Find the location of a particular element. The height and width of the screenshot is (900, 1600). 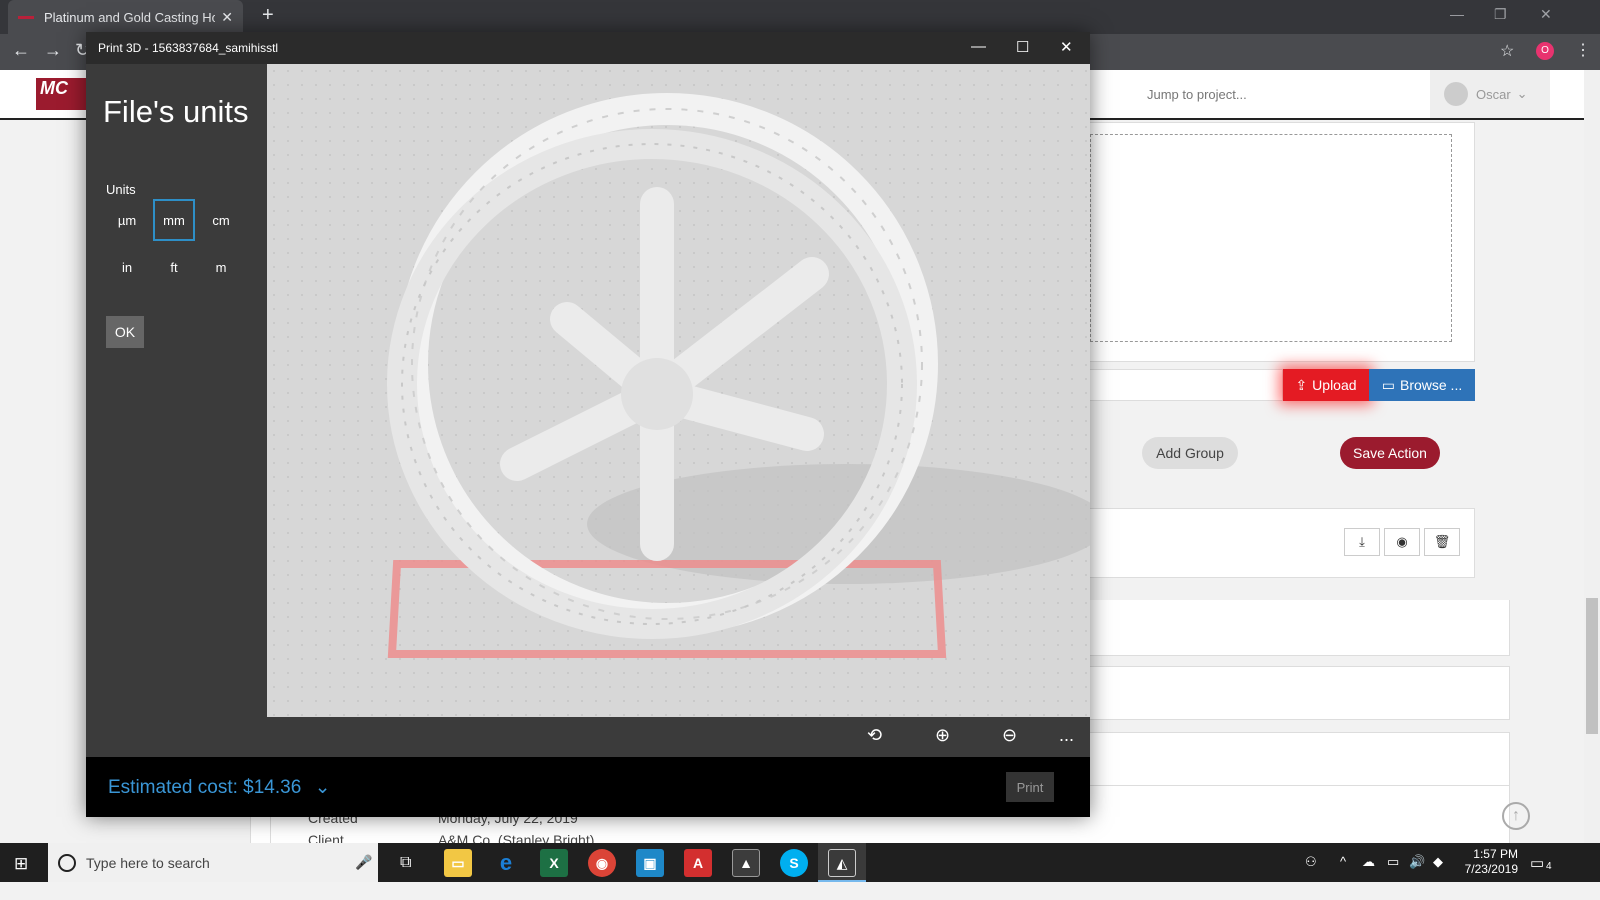

file-path-input is located at coordinates (1181, 385).